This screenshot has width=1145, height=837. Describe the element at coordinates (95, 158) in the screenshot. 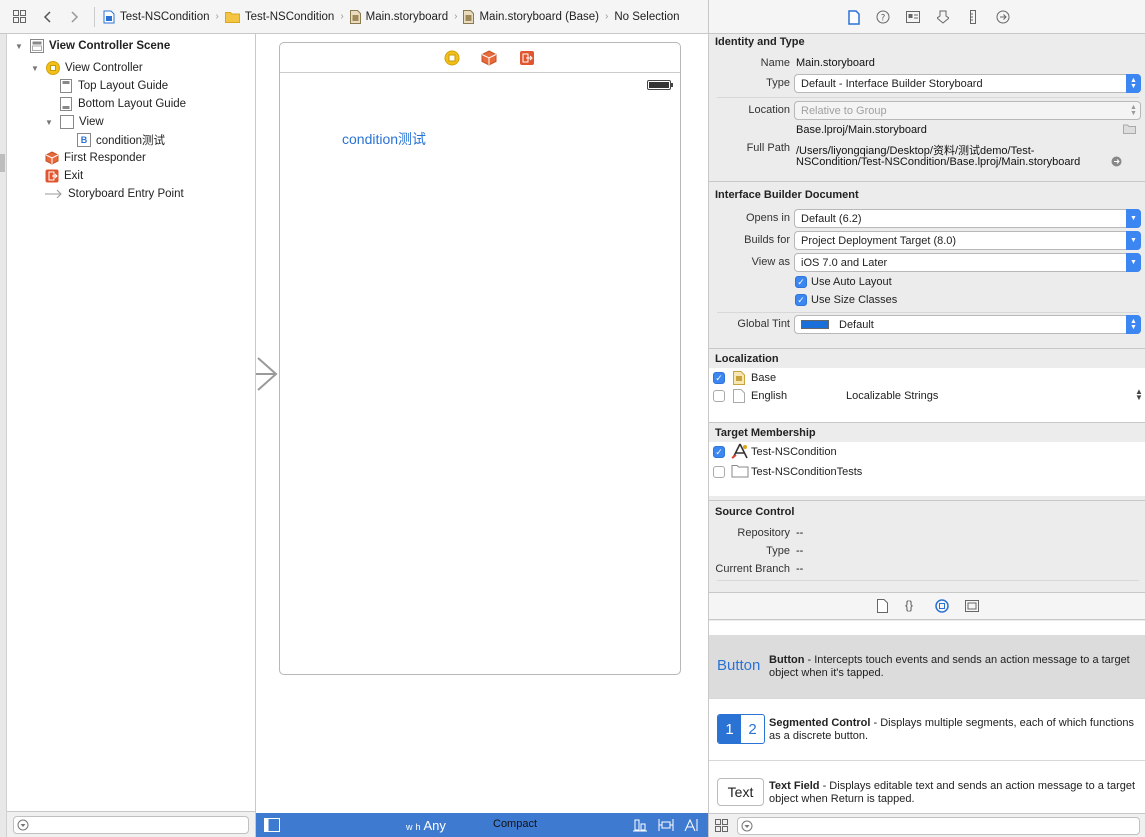

I see `outline-first-responder-row: First Responder` at that location.